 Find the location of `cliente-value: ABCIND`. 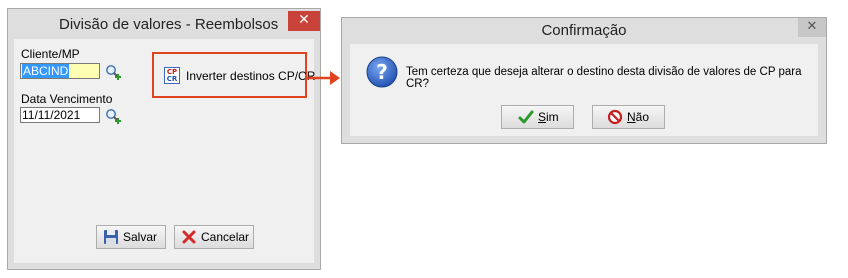

cliente-value: ABCIND is located at coordinates (46, 71).